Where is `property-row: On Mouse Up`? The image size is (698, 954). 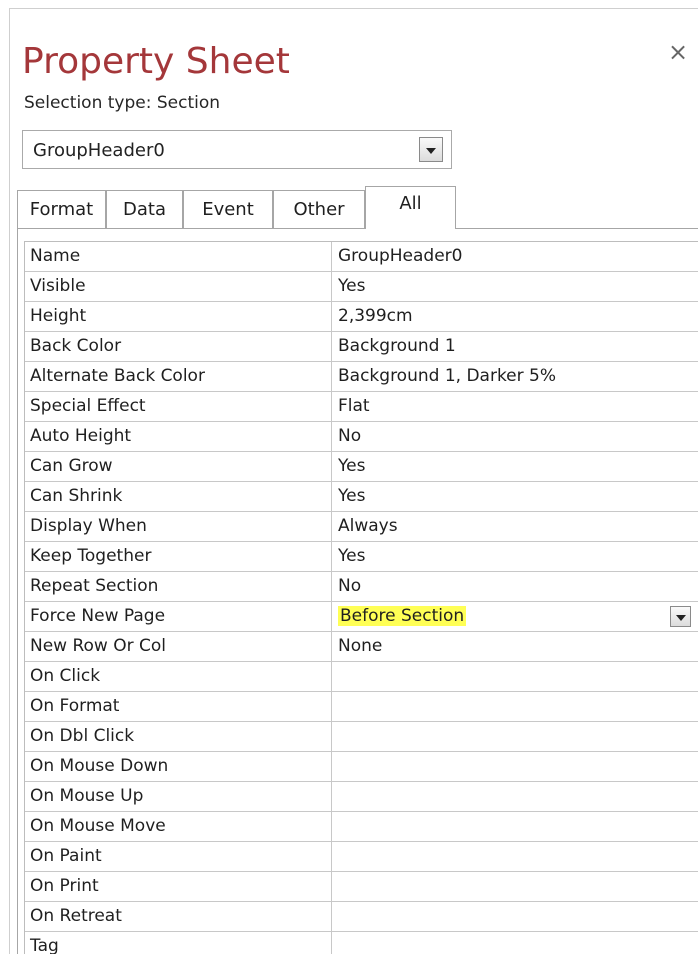
property-row: On Mouse Up is located at coordinates (361, 797).